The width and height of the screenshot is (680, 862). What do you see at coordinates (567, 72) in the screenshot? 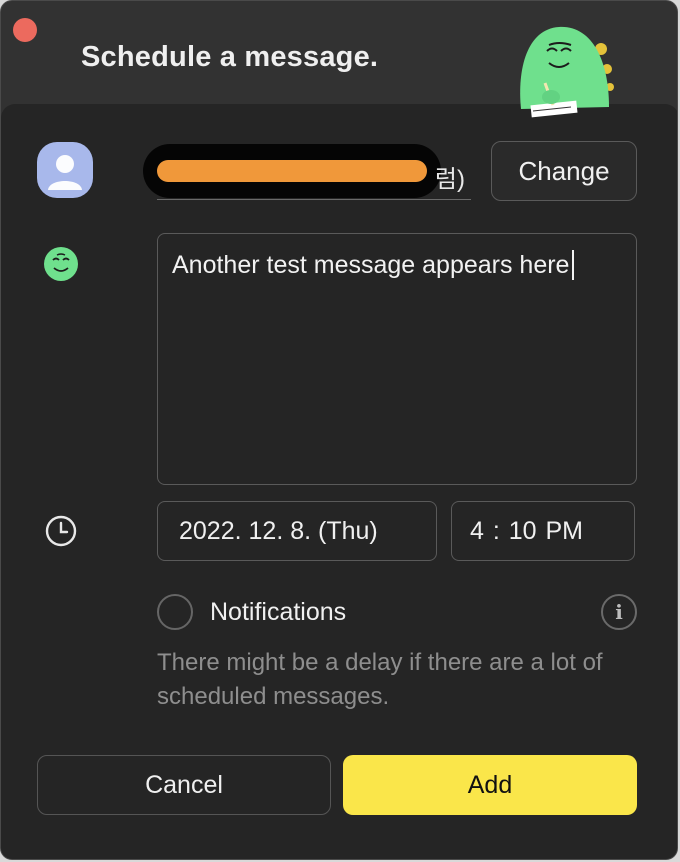
I see `mascot-writing-icon` at bounding box center [567, 72].